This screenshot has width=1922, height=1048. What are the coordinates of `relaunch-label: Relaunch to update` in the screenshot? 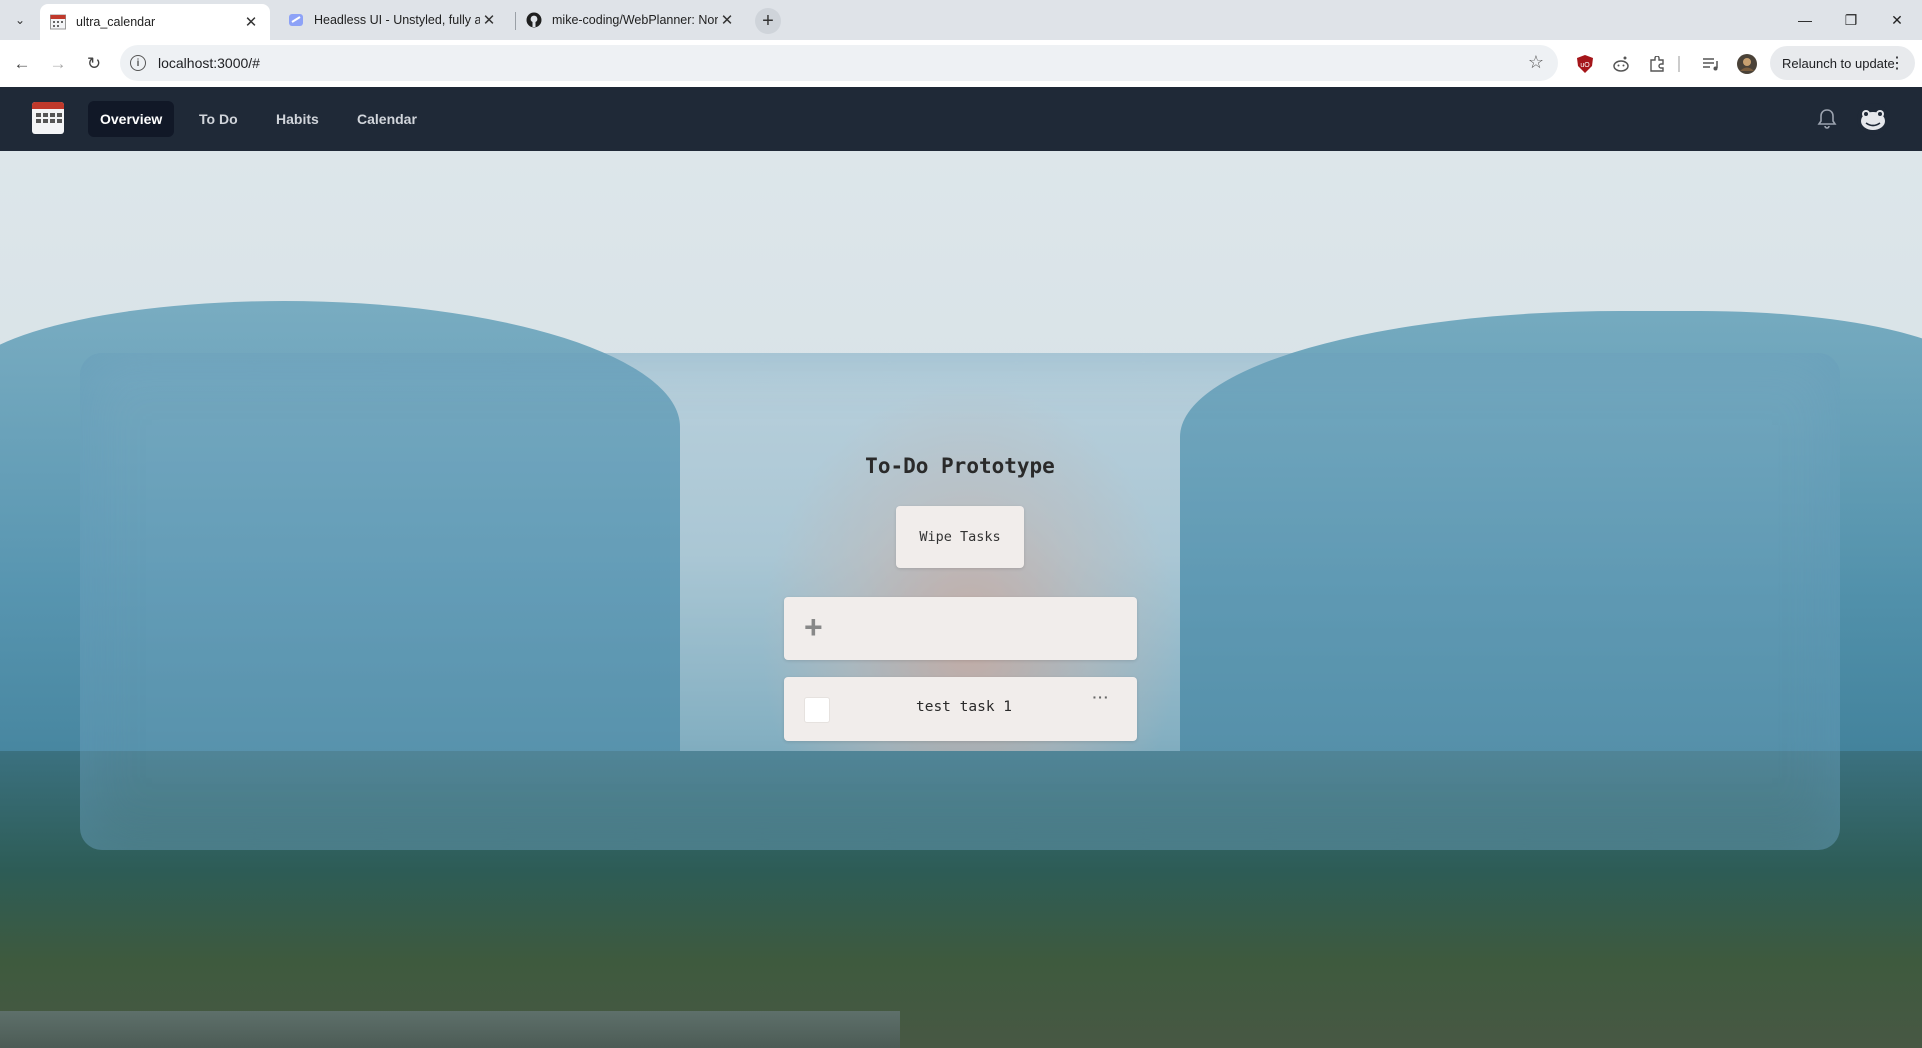 It's located at (1838, 63).